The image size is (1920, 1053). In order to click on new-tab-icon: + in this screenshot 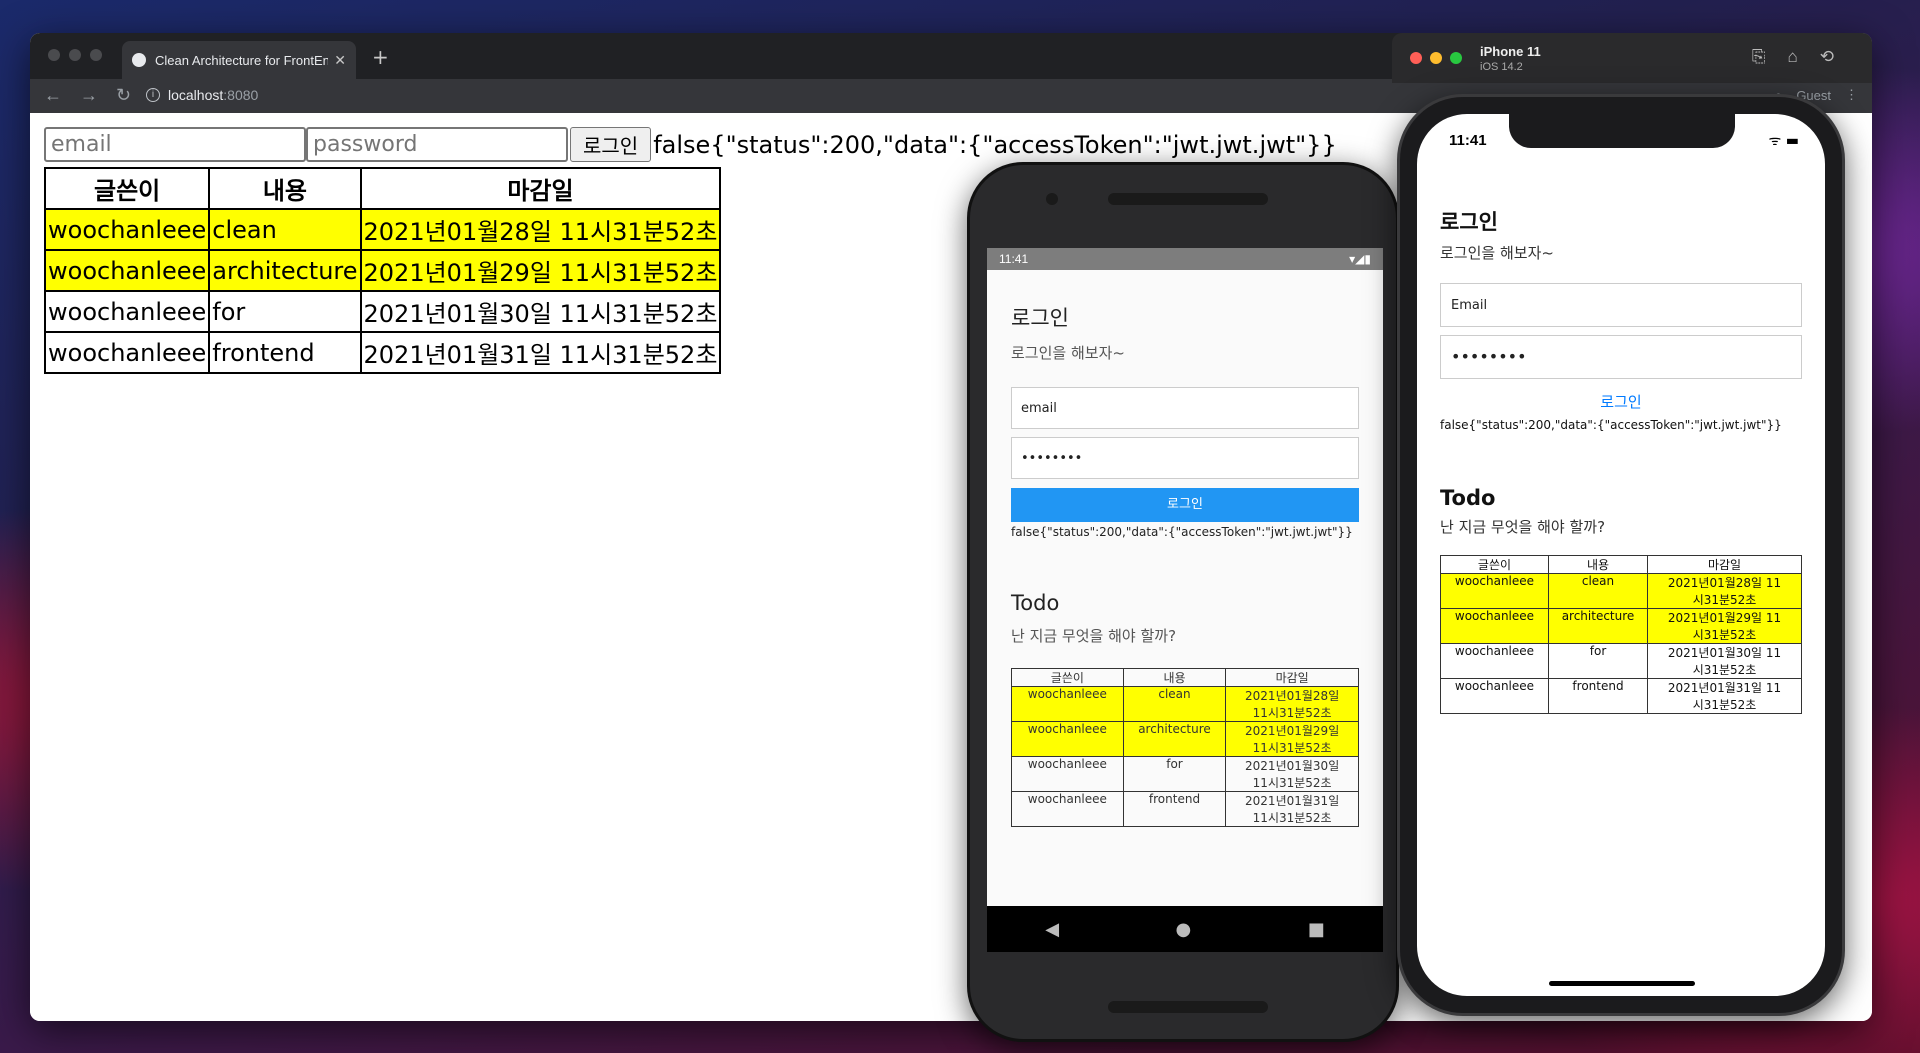, I will do `click(380, 57)`.